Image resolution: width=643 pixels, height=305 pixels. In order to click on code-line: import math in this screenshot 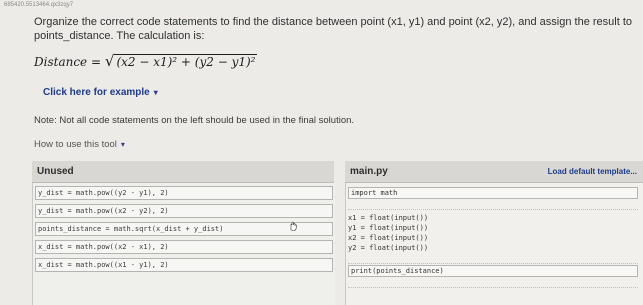, I will do `click(493, 193)`.